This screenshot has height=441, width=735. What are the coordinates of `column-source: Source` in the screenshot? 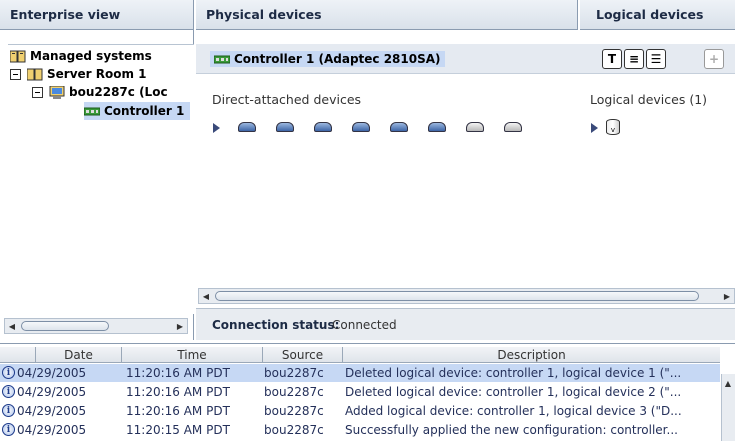 It's located at (302, 355).